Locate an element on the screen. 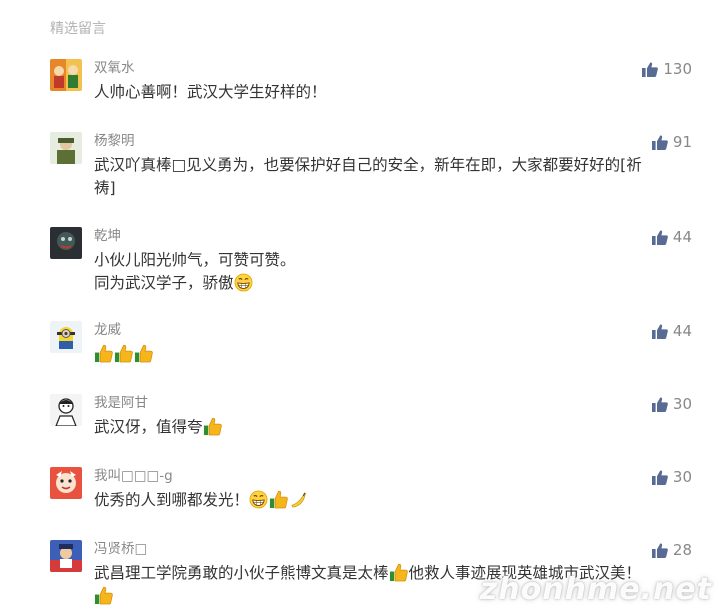 This screenshot has height=609, width=720. comment-text: 优秀的人到哪都发光！ is located at coordinates (391, 500).